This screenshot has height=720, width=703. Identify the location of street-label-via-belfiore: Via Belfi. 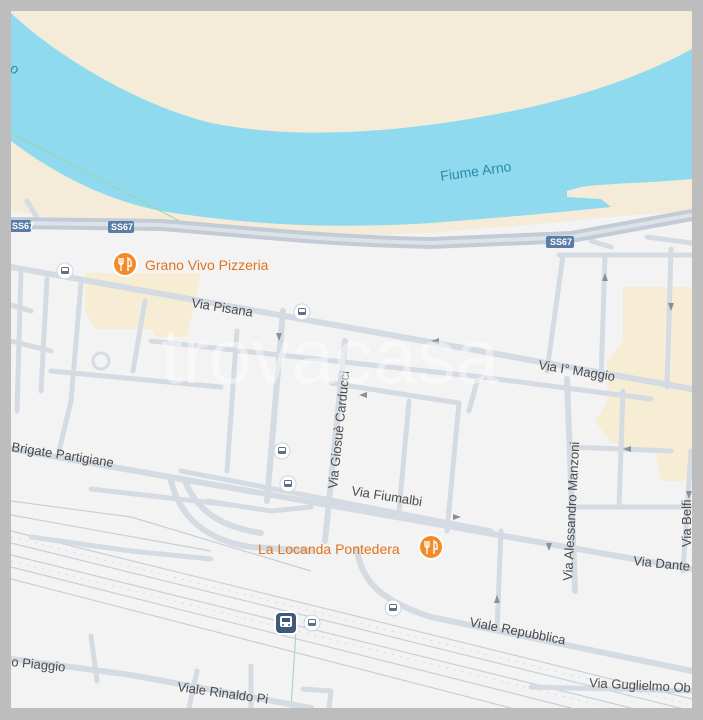
(685, 523).